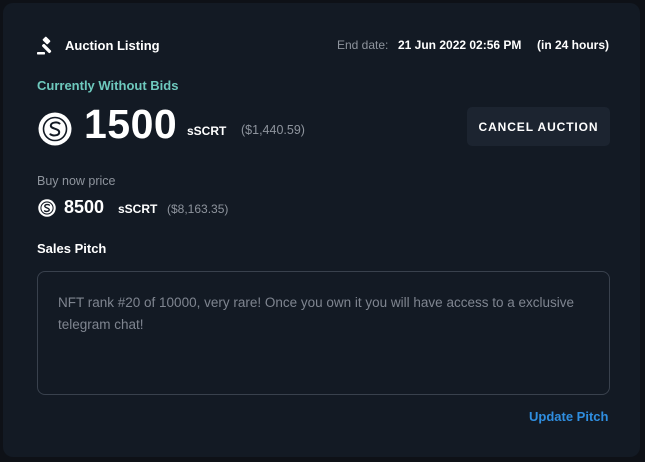  Describe the element at coordinates (363, 45) in the screenshot. I see `end-date-label: End date:` at that location.